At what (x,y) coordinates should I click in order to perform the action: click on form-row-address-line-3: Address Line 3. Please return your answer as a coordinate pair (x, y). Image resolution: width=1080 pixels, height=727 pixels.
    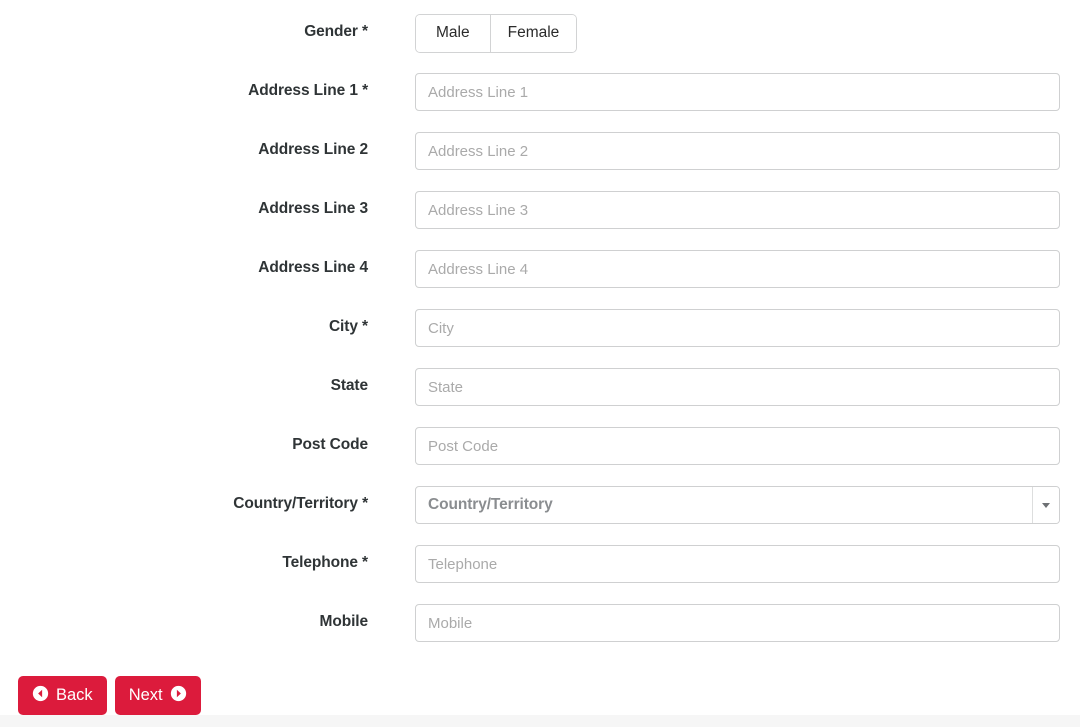
    Looking at the image, I should click on (540, 220).